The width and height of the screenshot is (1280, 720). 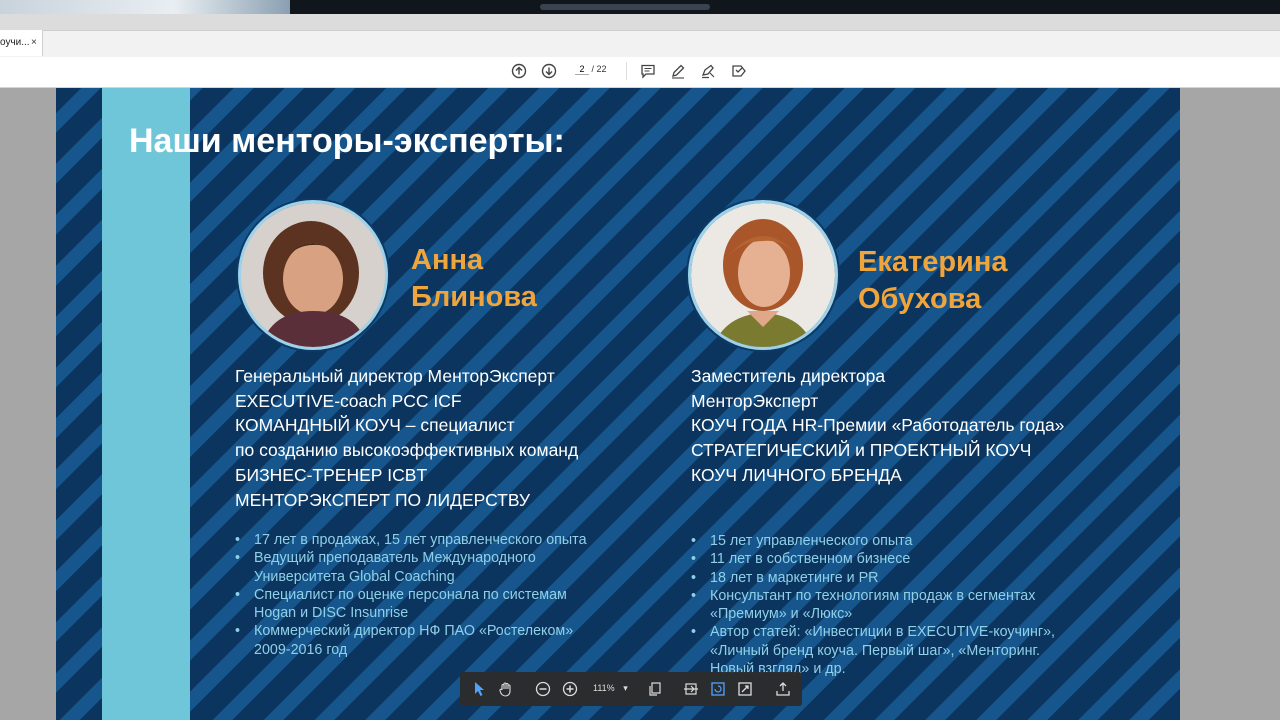 What do you see at coordinates (331, 474) in the screenshot?
I see `role-line: БИЗНЕС-ТРЕНЕР ICBT` at bounding box center [331, 474].